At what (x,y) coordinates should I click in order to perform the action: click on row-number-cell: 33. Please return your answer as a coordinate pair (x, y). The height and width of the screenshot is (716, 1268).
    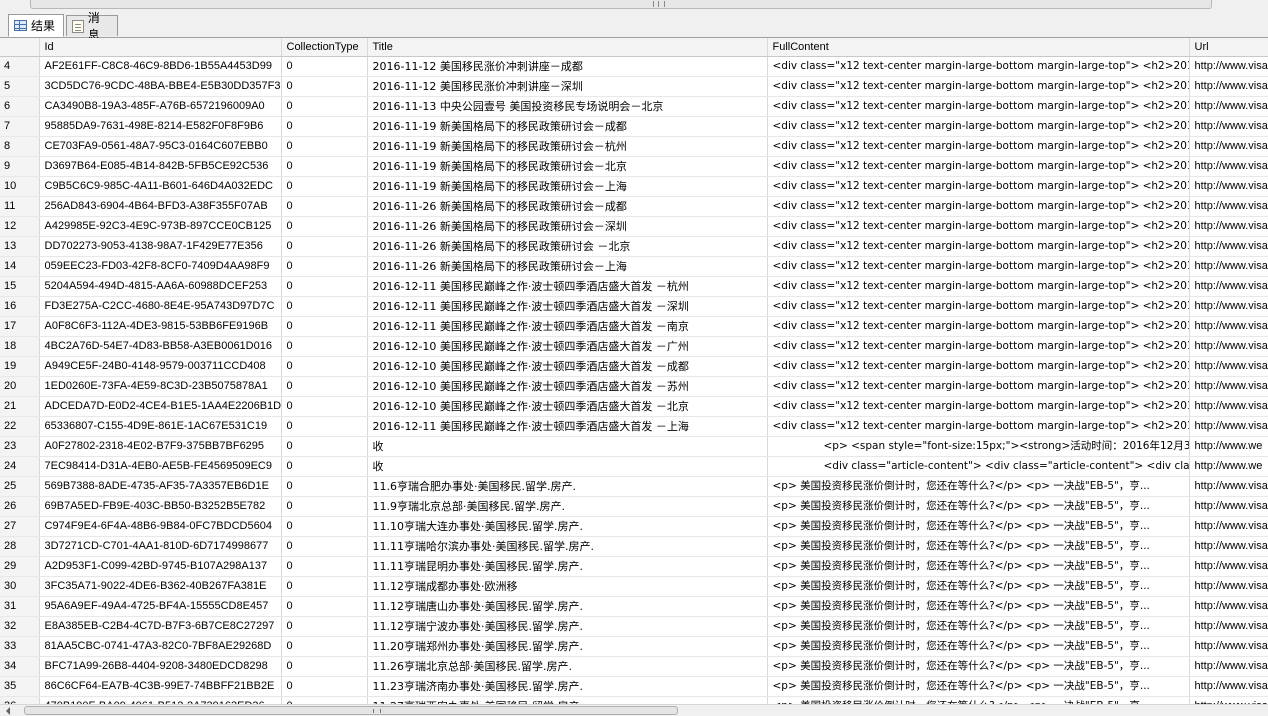
    Looking at the image, I should click on (20, 646).